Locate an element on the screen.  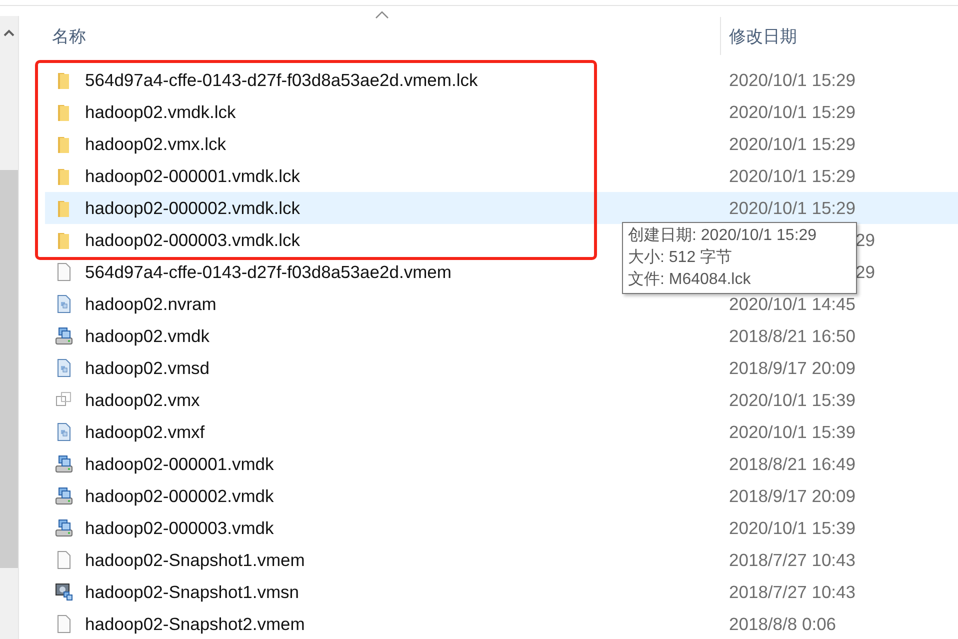
file-name: hadoop02.vmdk.lck is located at coordinates (160, 112).